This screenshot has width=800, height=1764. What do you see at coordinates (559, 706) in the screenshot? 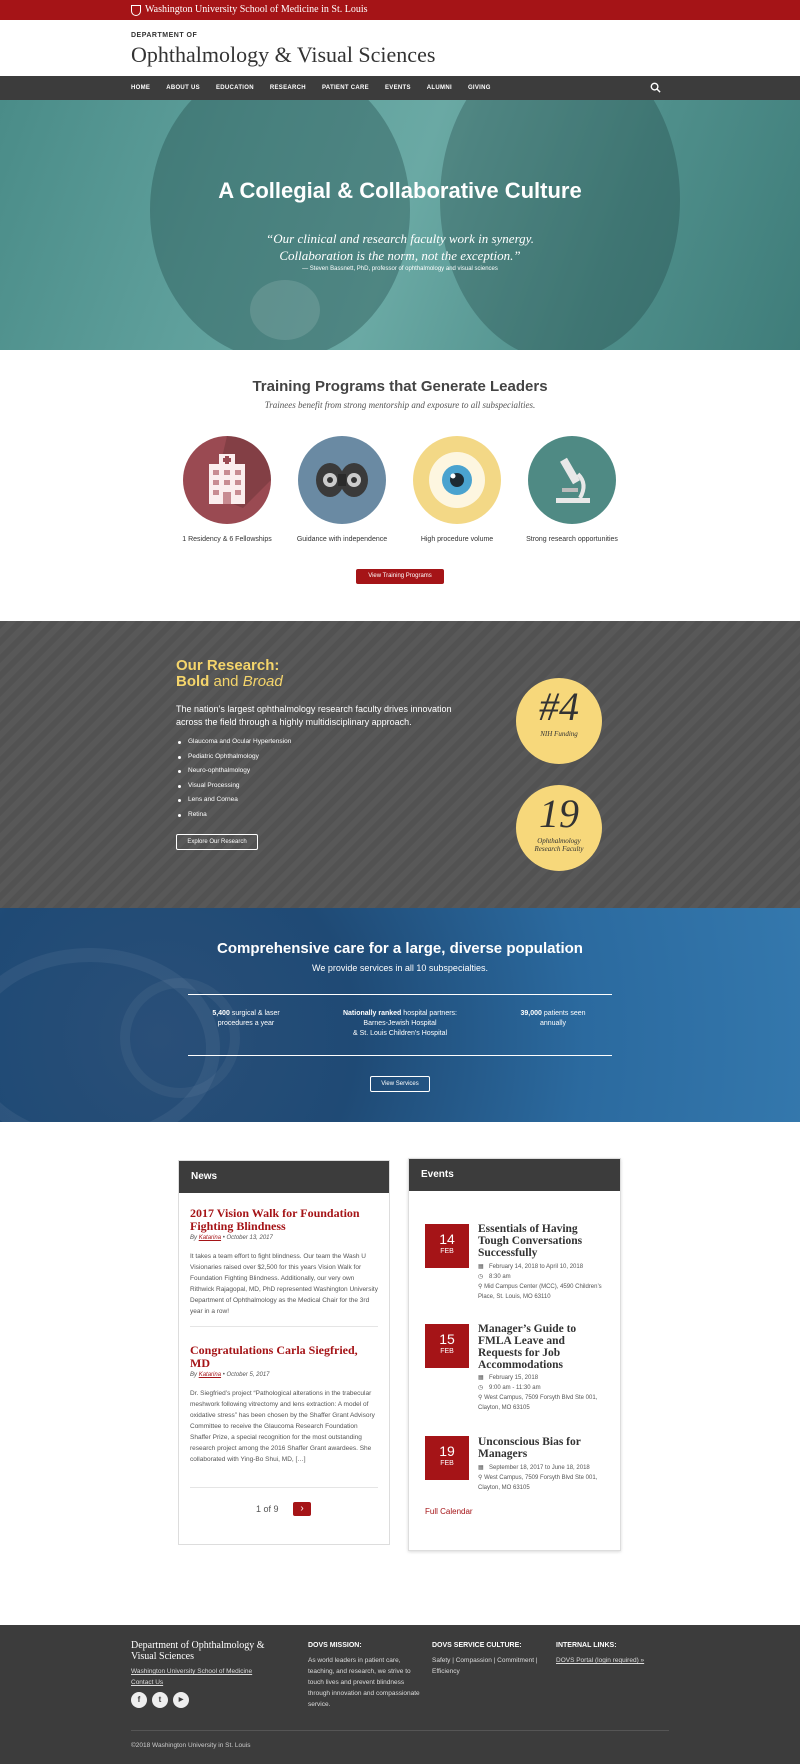
I see `stat-value: #4` at bounding box center [559, 706].